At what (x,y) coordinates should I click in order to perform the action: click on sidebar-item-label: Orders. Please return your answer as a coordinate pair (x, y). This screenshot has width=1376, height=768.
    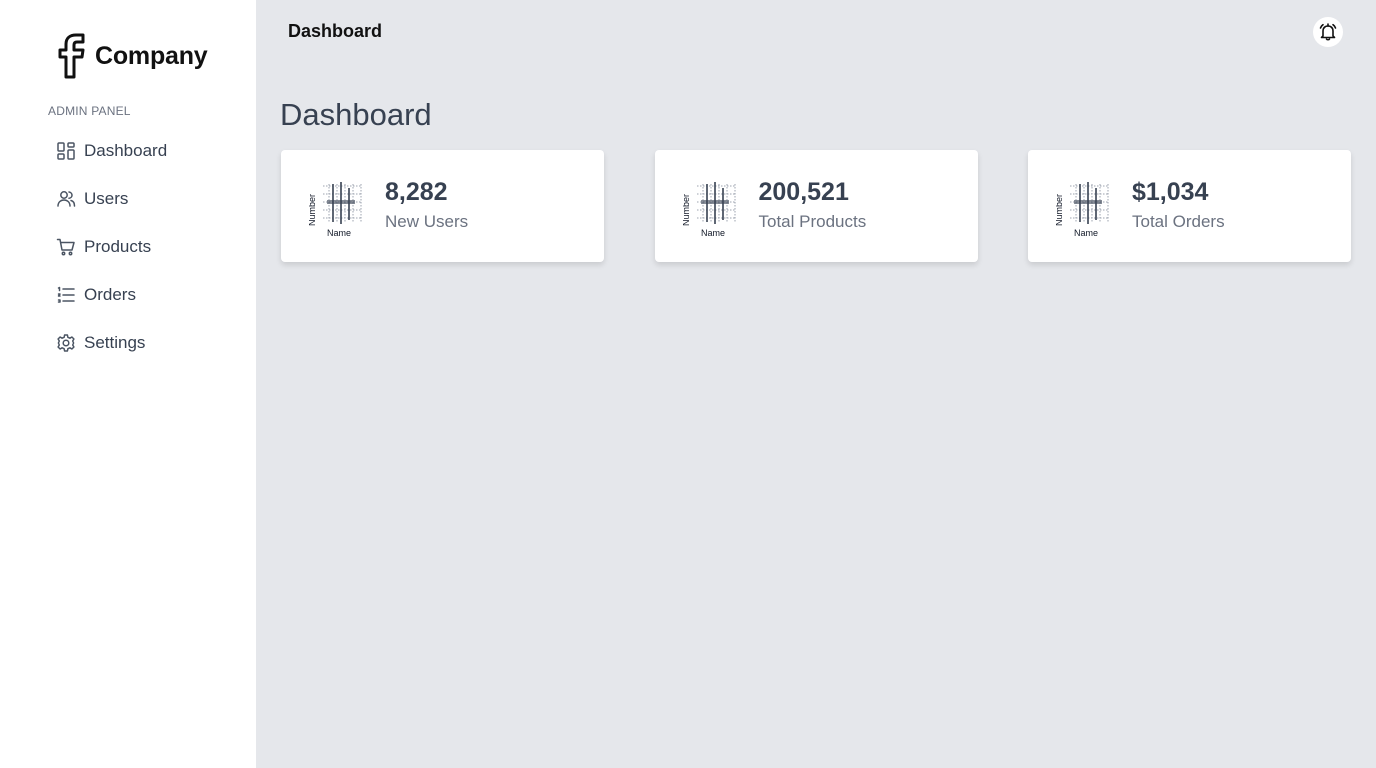
    Looking at the image, I should click on (110, 294).